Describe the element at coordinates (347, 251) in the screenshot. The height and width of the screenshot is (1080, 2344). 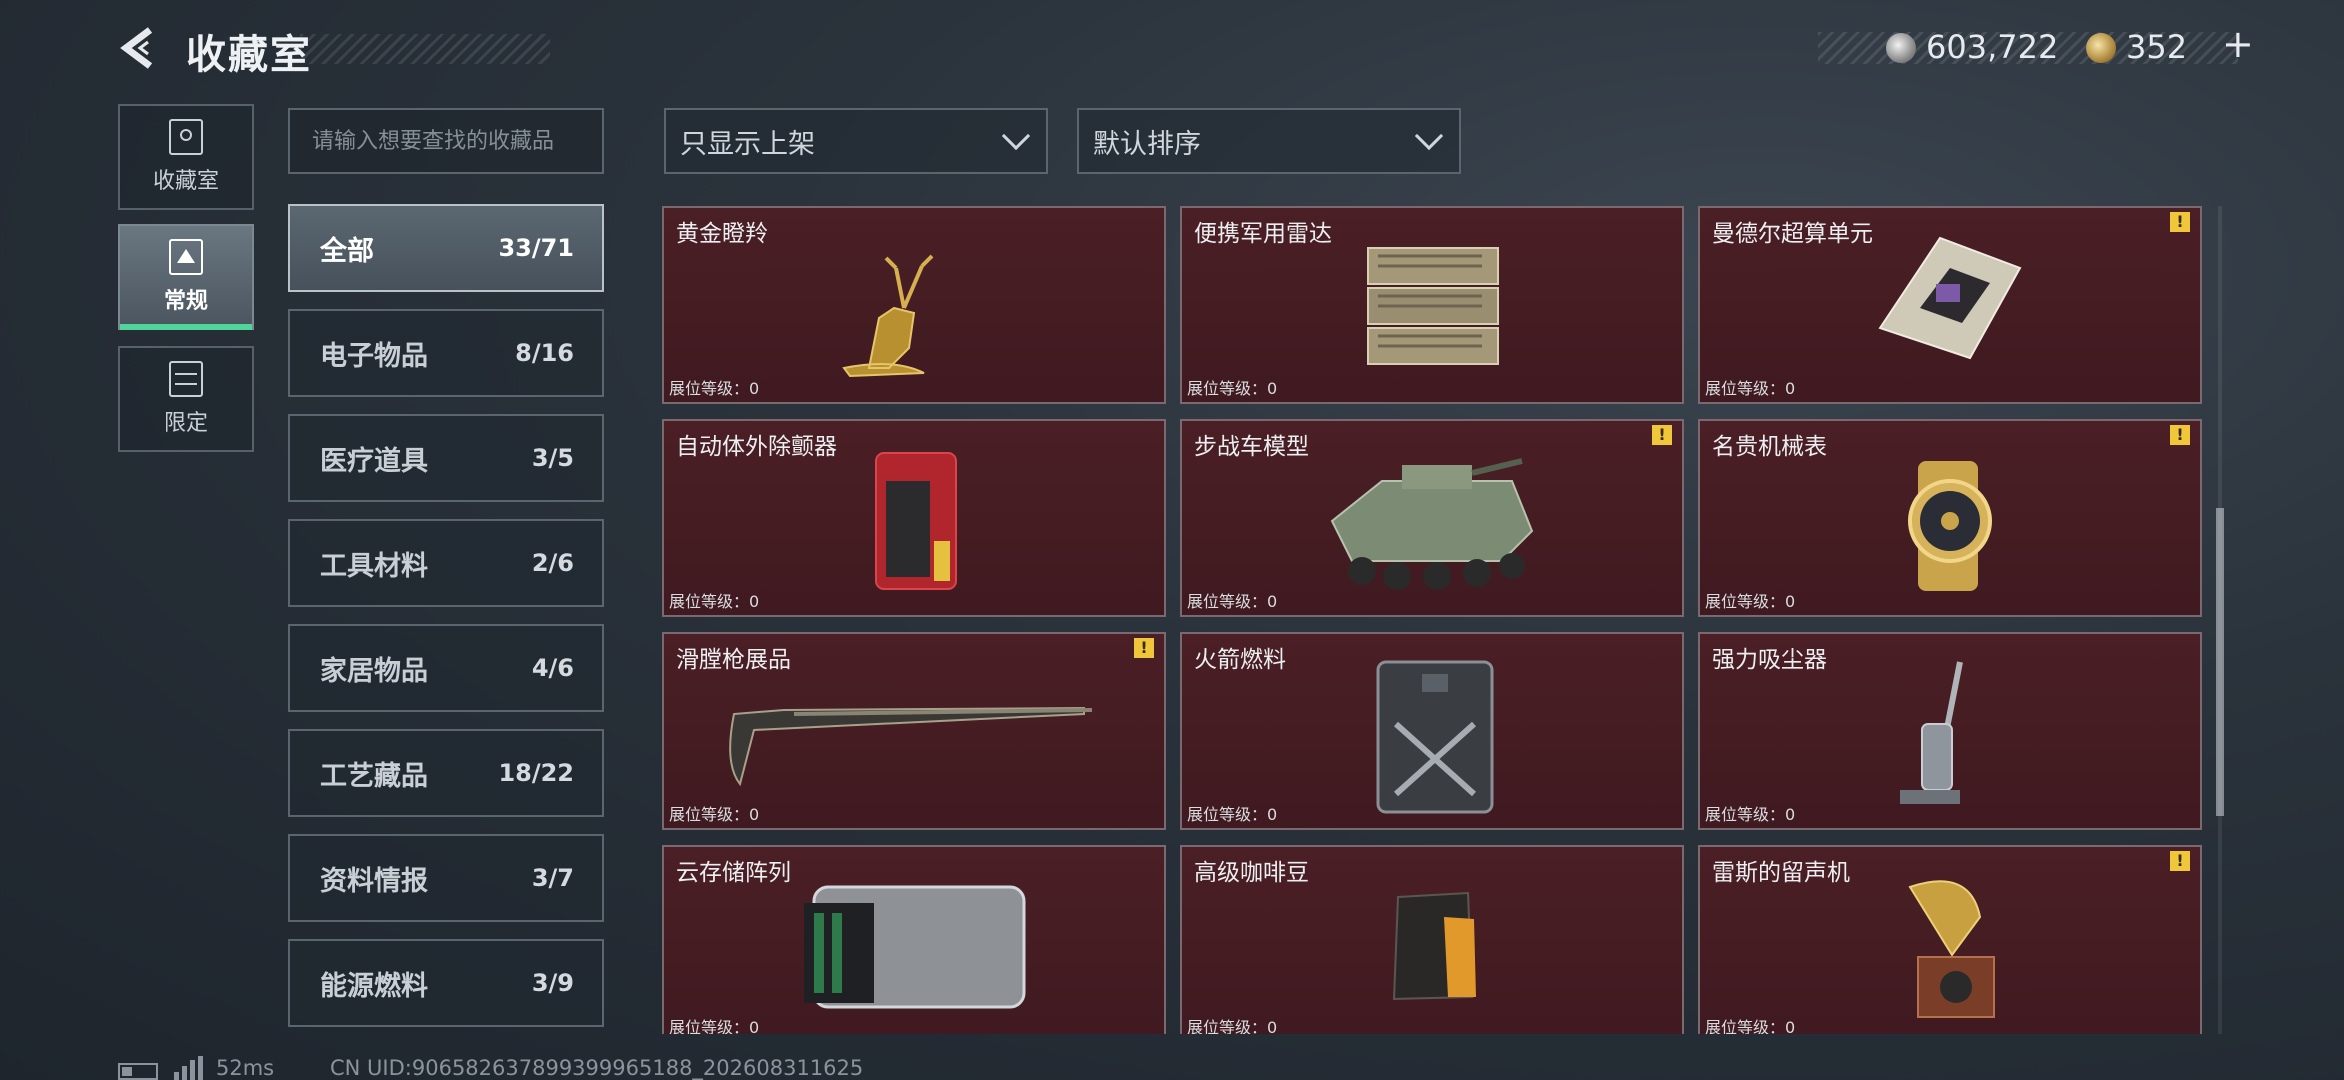
I see `category-name: 全部` at that location.